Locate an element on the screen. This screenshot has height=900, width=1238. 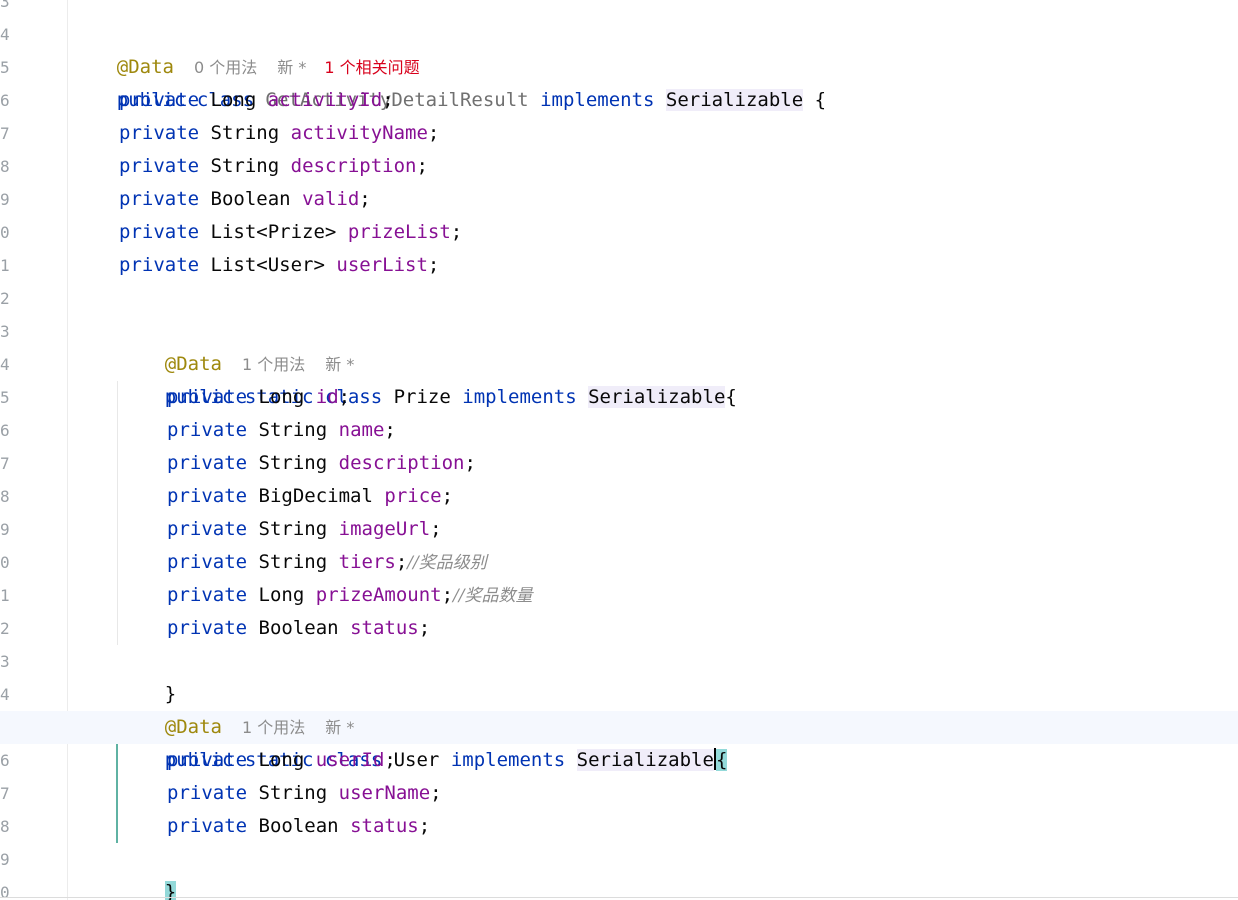
field-declaration: private String activityName; is located at coordinates (279, 133).